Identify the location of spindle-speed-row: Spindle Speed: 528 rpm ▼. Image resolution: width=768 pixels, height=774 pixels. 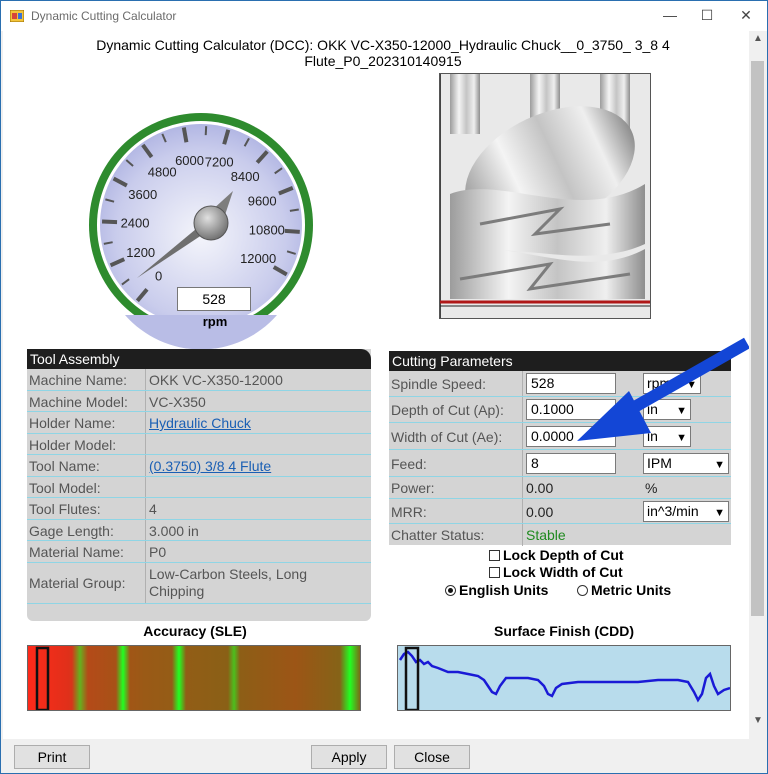
(560, 384).